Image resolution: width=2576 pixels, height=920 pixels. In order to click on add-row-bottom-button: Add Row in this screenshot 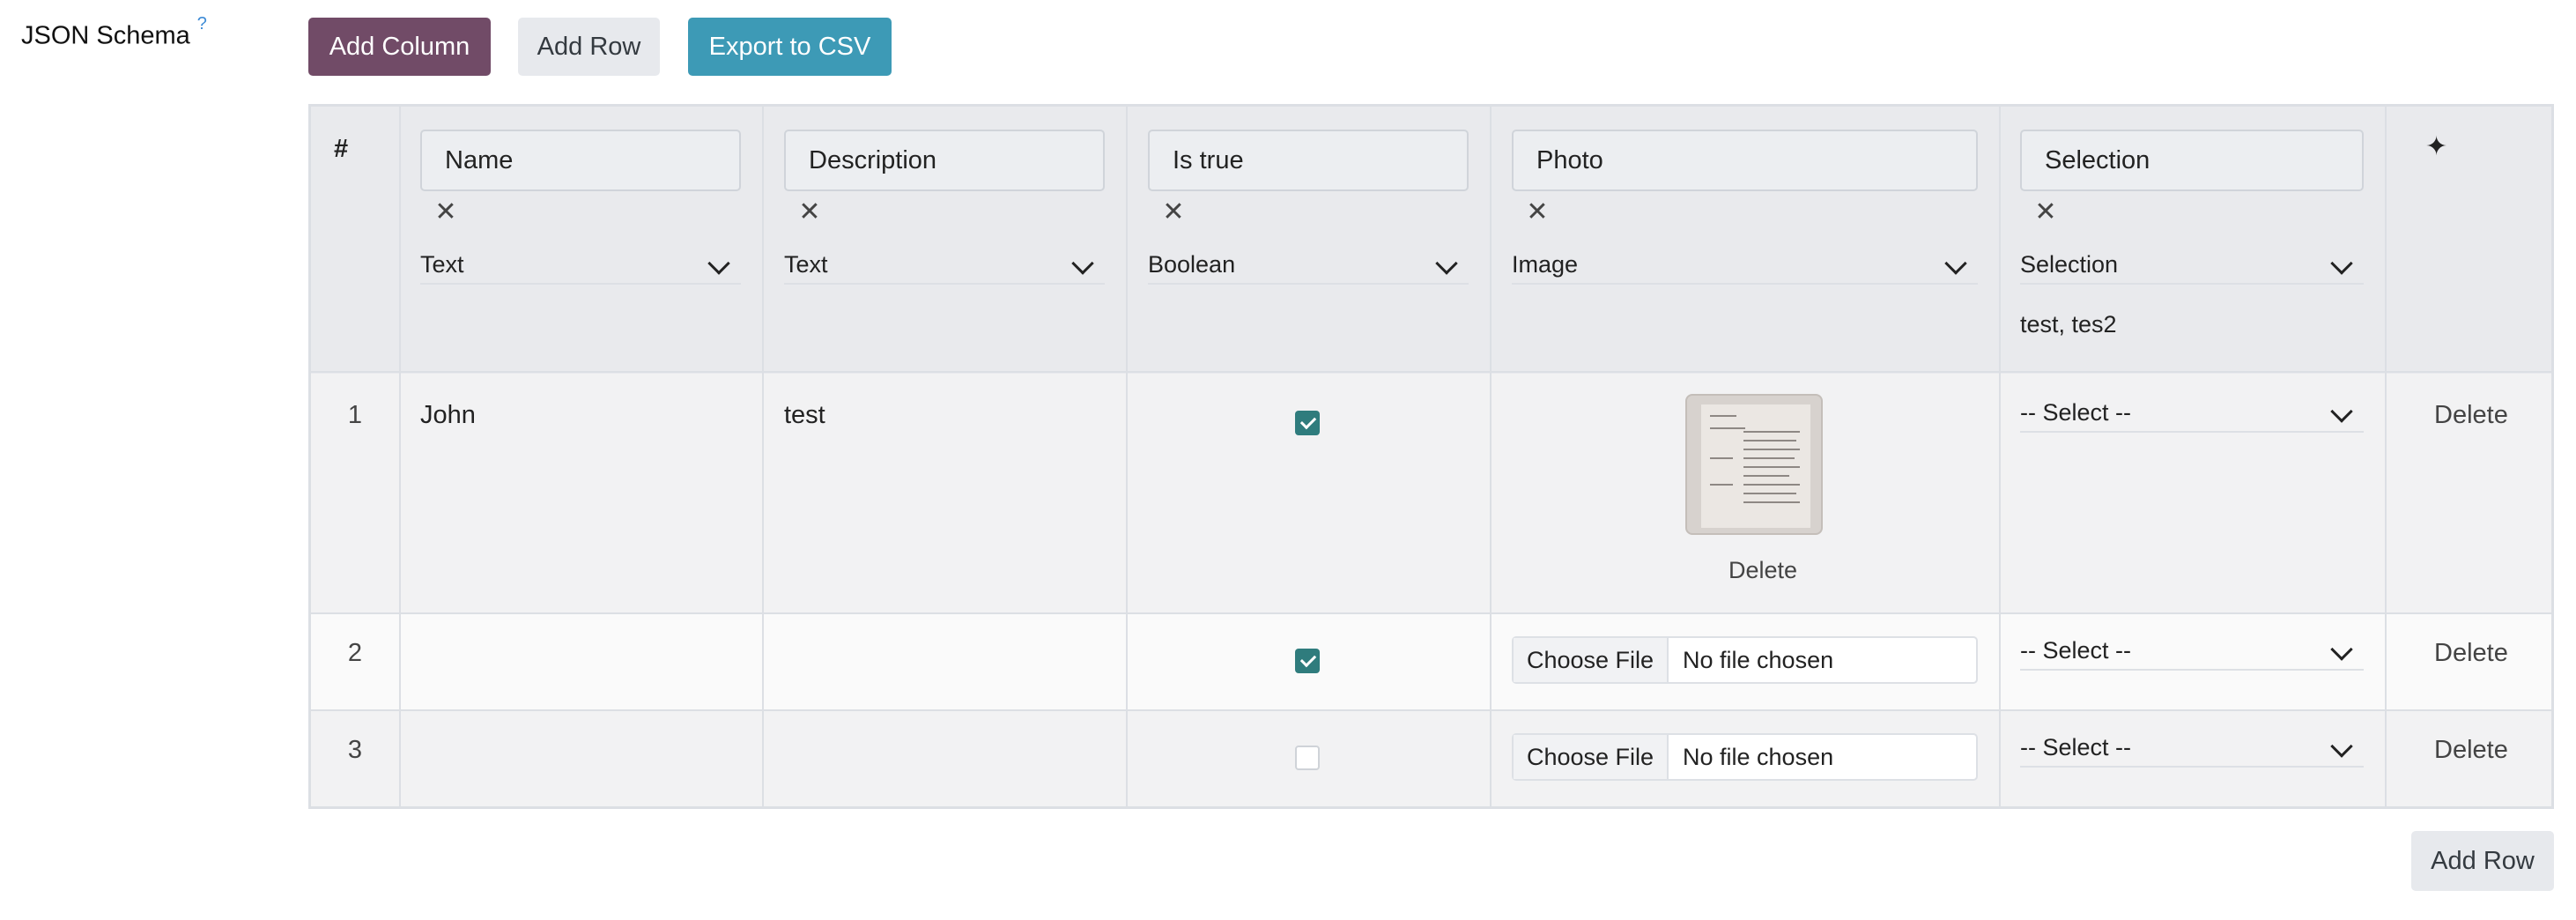, I will do `click(2483, 861)`.